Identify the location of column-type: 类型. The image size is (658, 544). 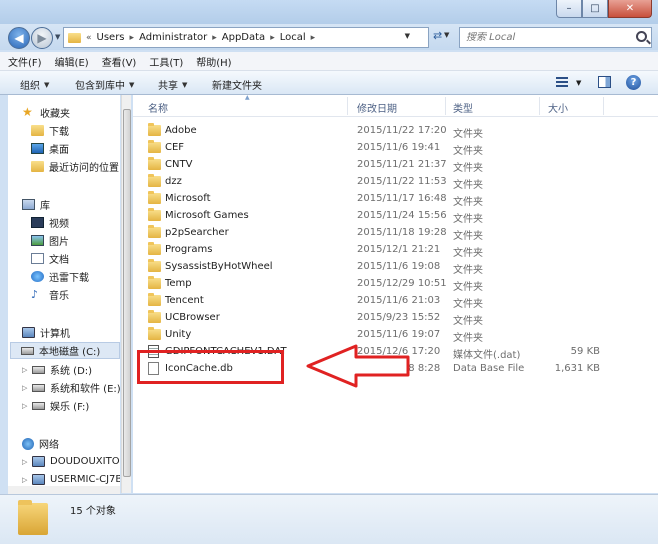
(463, 107).